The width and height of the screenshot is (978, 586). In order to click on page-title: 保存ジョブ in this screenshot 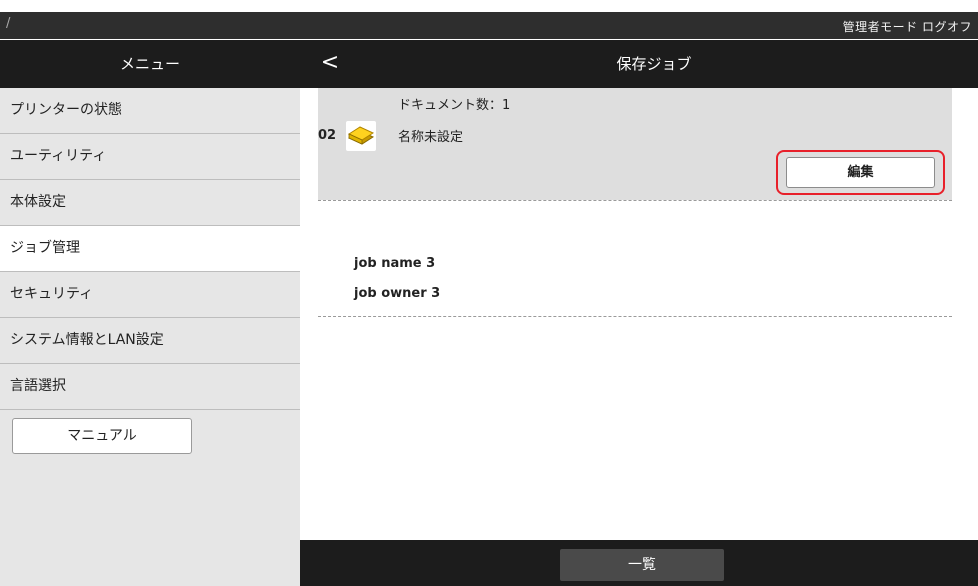, I will do `click(654, 64)`.